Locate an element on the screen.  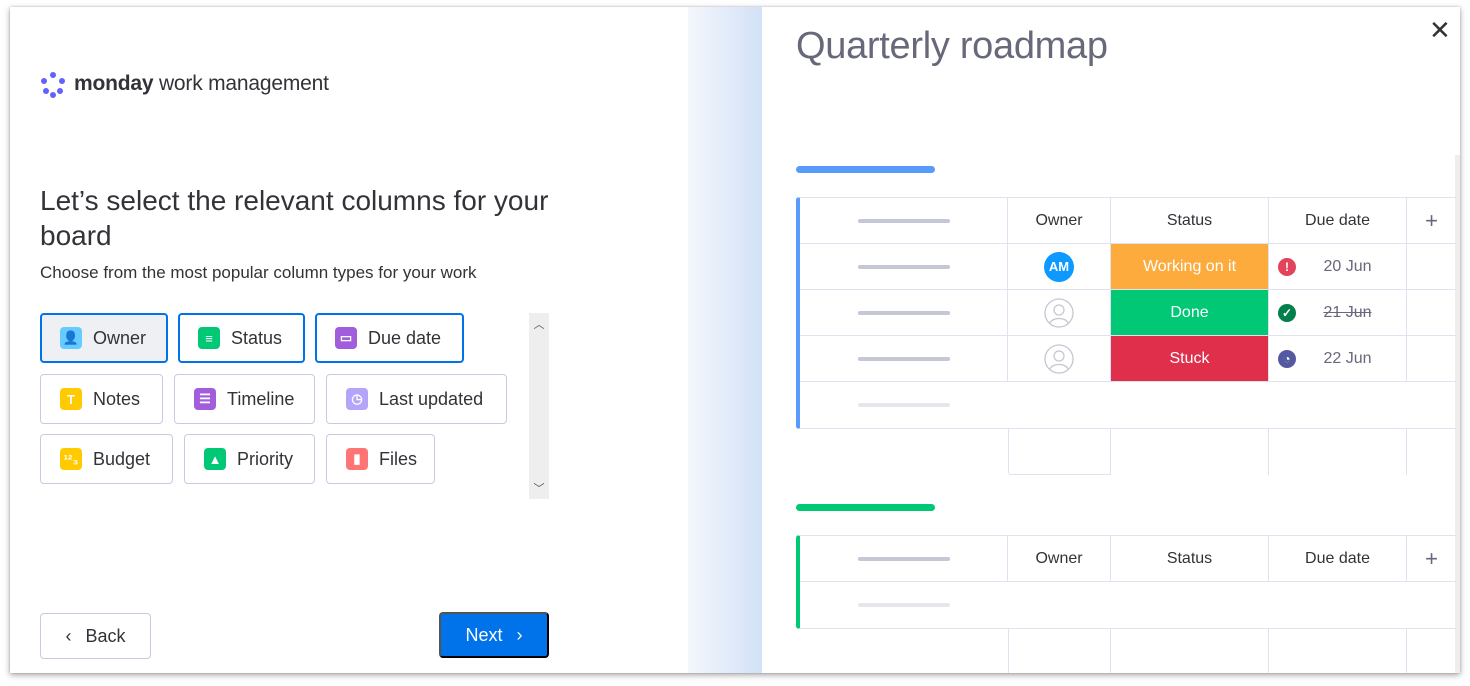
column-list-scrollbar: ︿ ﹀ is located at coordinates (539, 406).